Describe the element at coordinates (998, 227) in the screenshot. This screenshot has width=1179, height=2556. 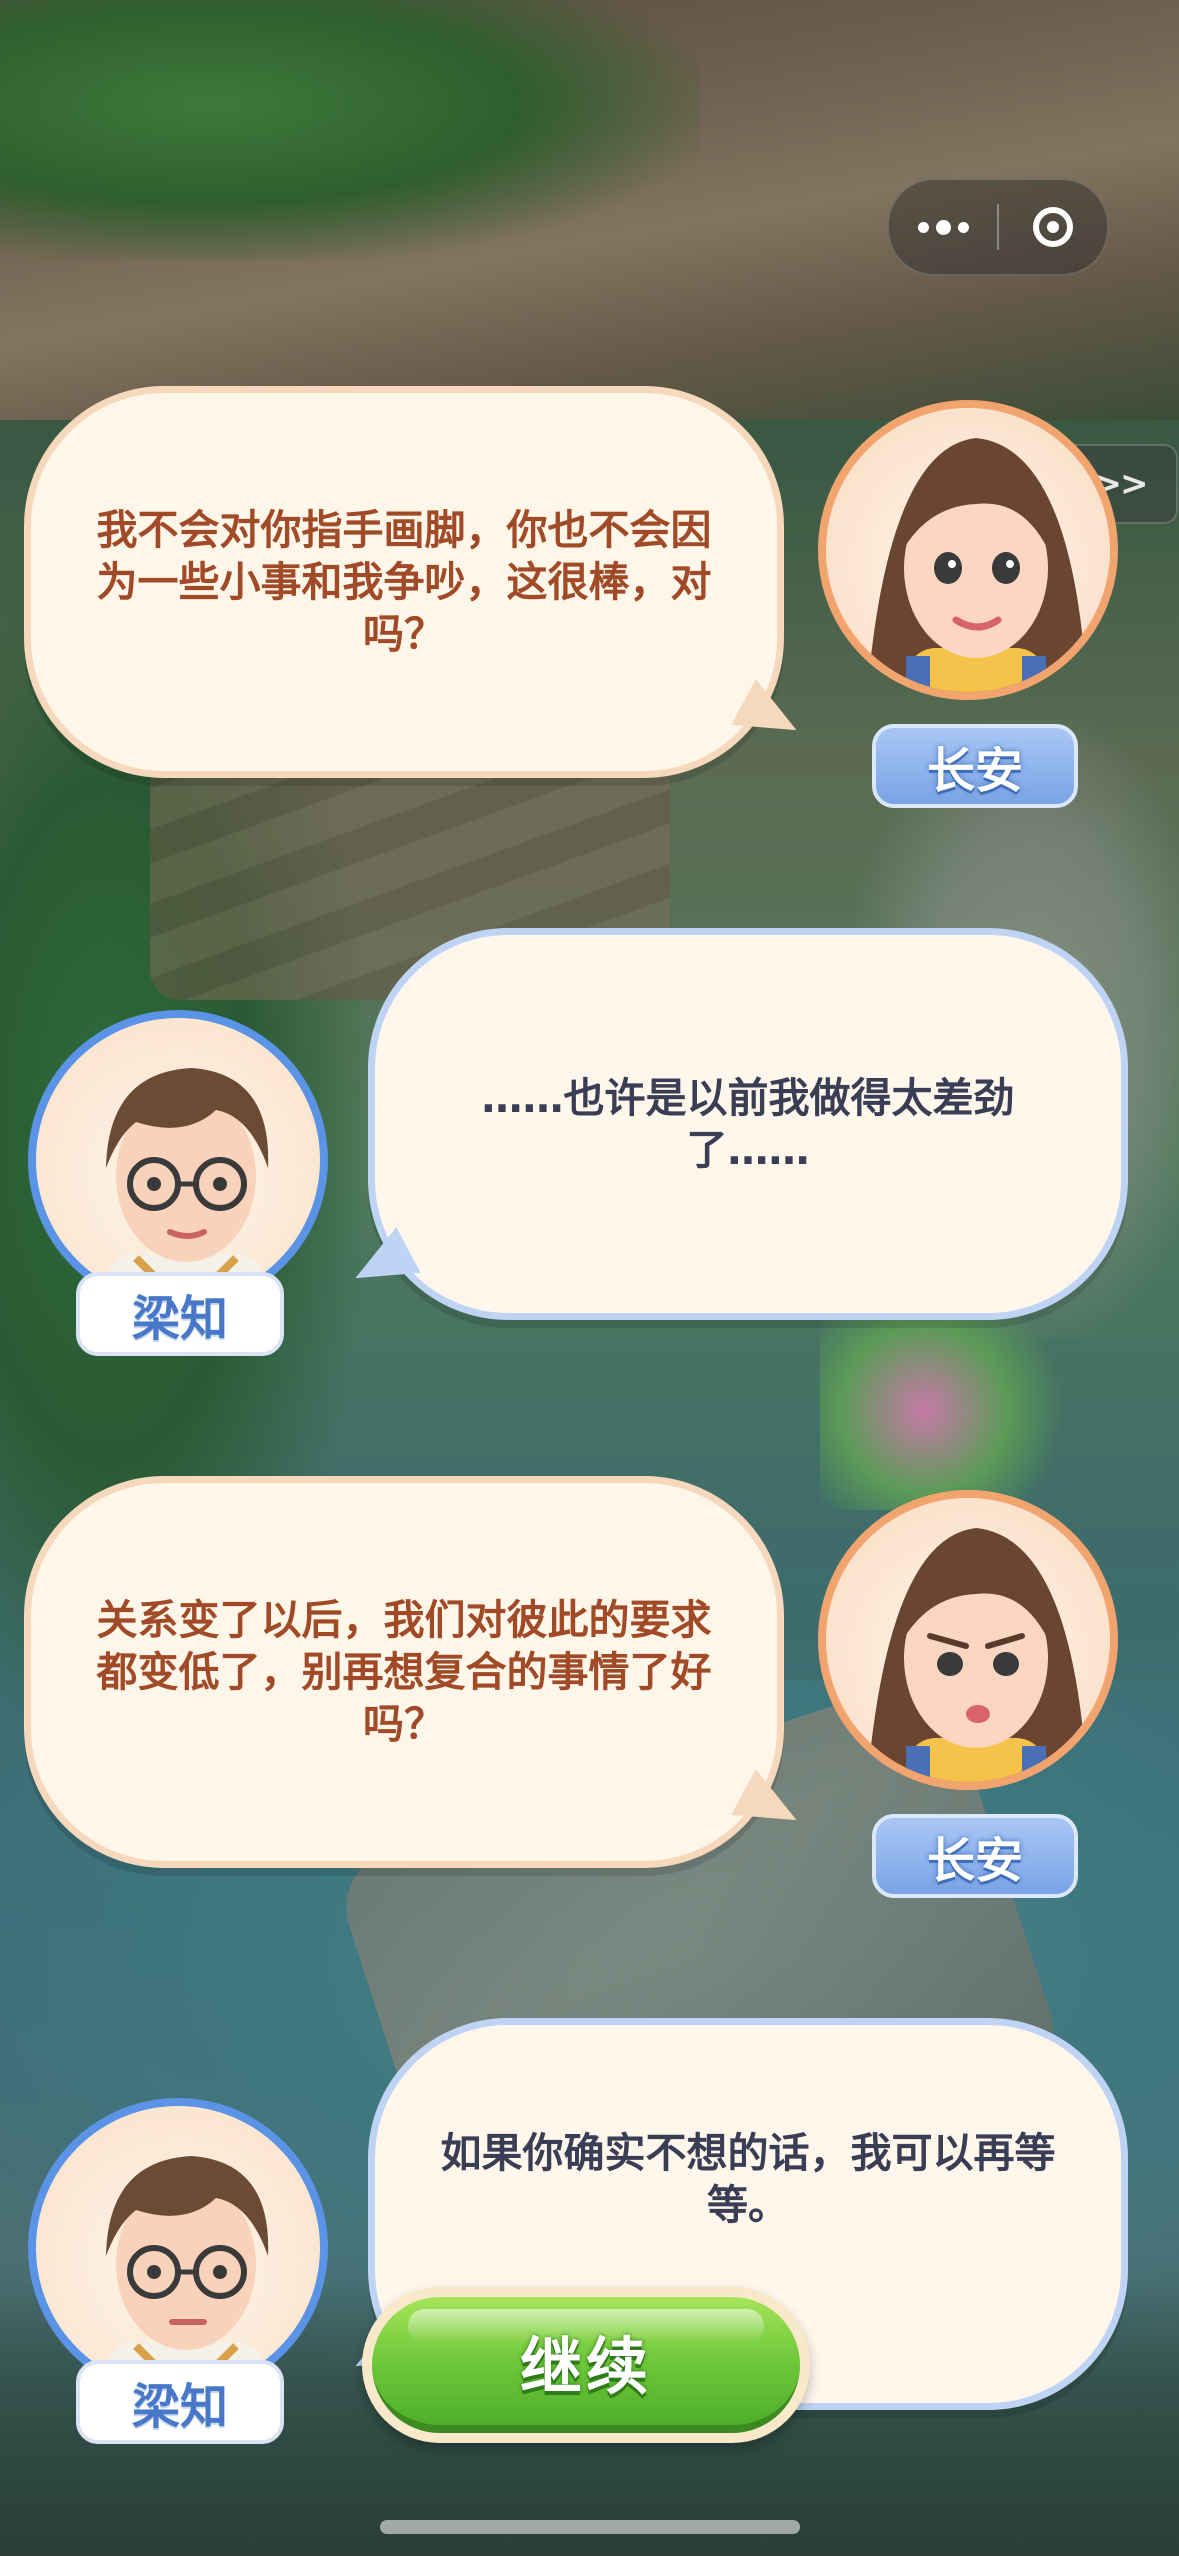
I see `miniprogram-capsule` at that location.